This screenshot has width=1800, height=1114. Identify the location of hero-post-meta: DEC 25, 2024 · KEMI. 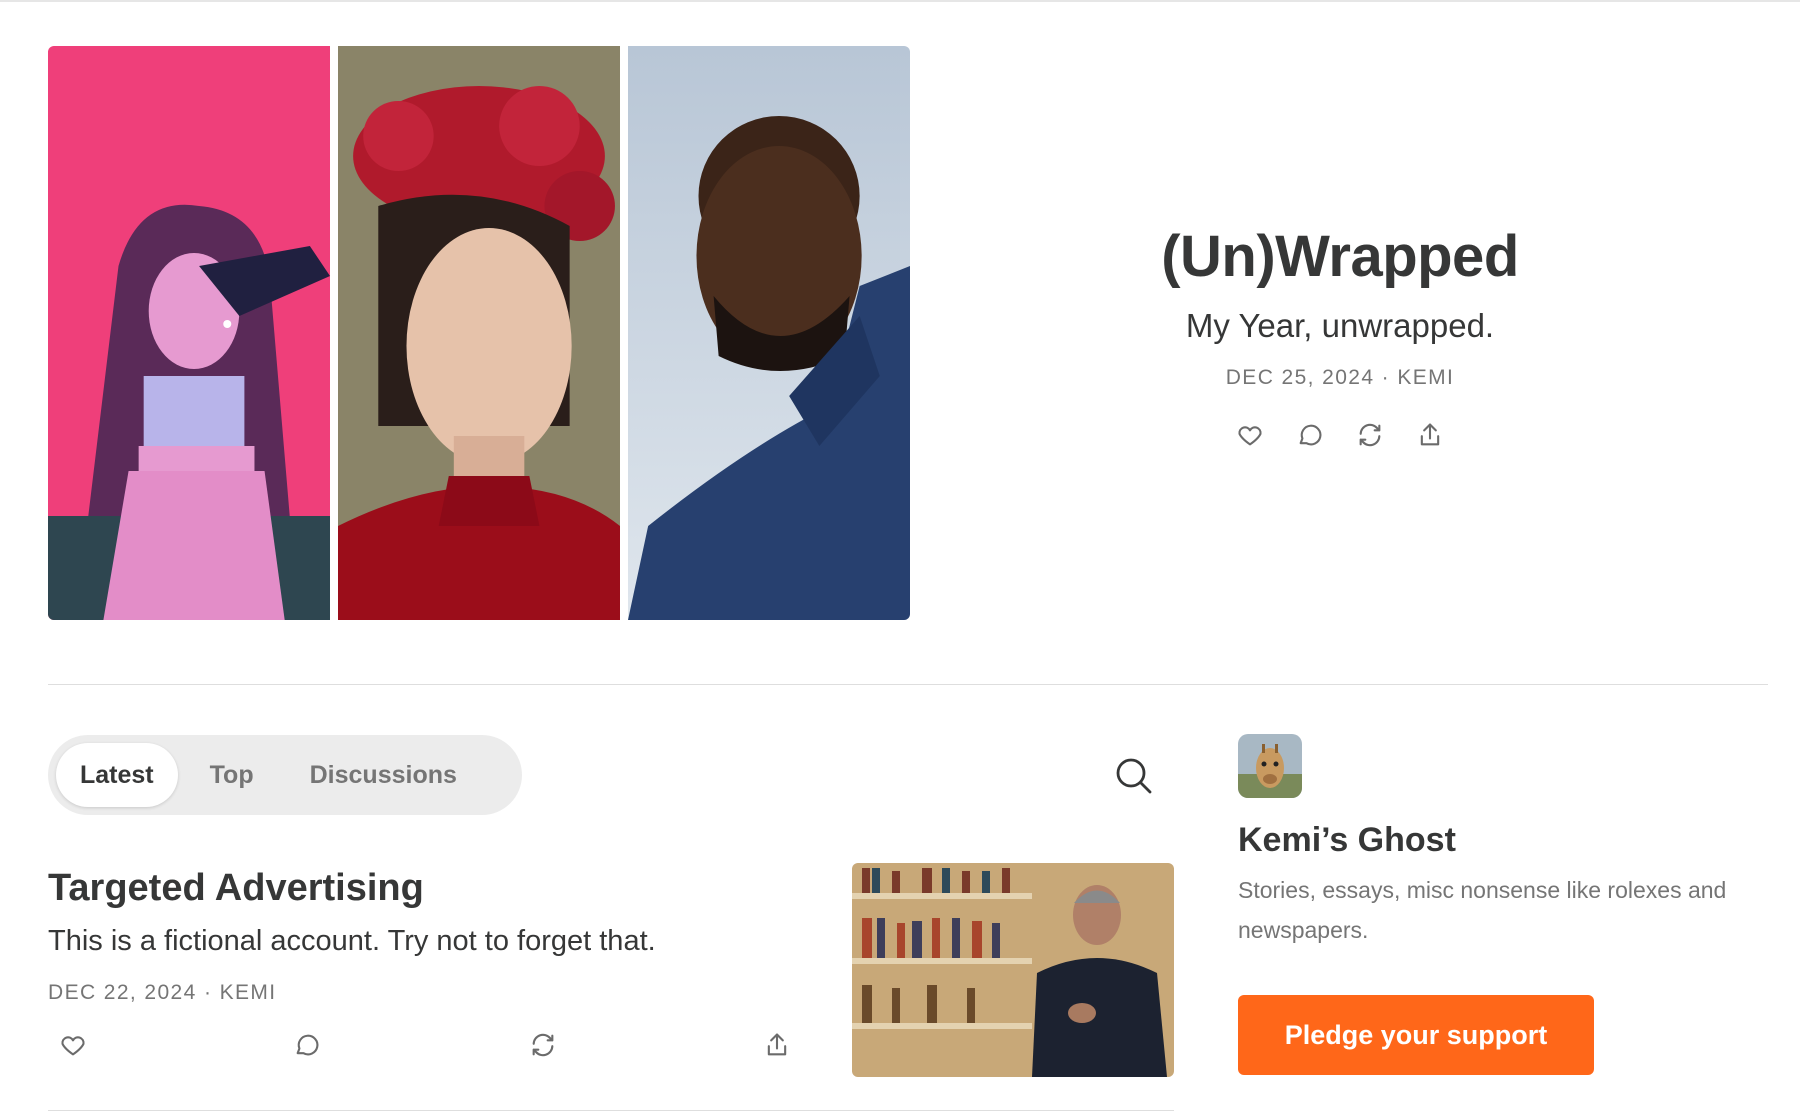
(1340, 378).